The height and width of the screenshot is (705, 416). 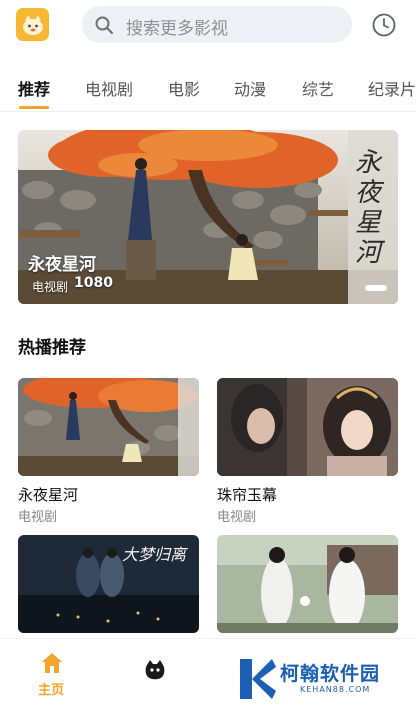 What do you see at coordinates (52, 663) in the screenshot?
I see `home-icon` at bounding box center [52, 663].